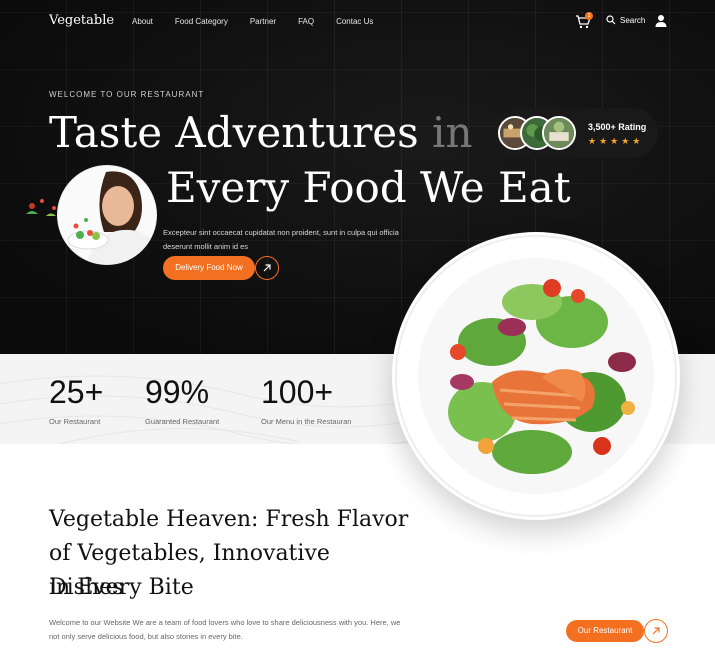 The image size is (715, 658). I want to click on section-heading-line-3: in Every Bite, so click(121, 587).